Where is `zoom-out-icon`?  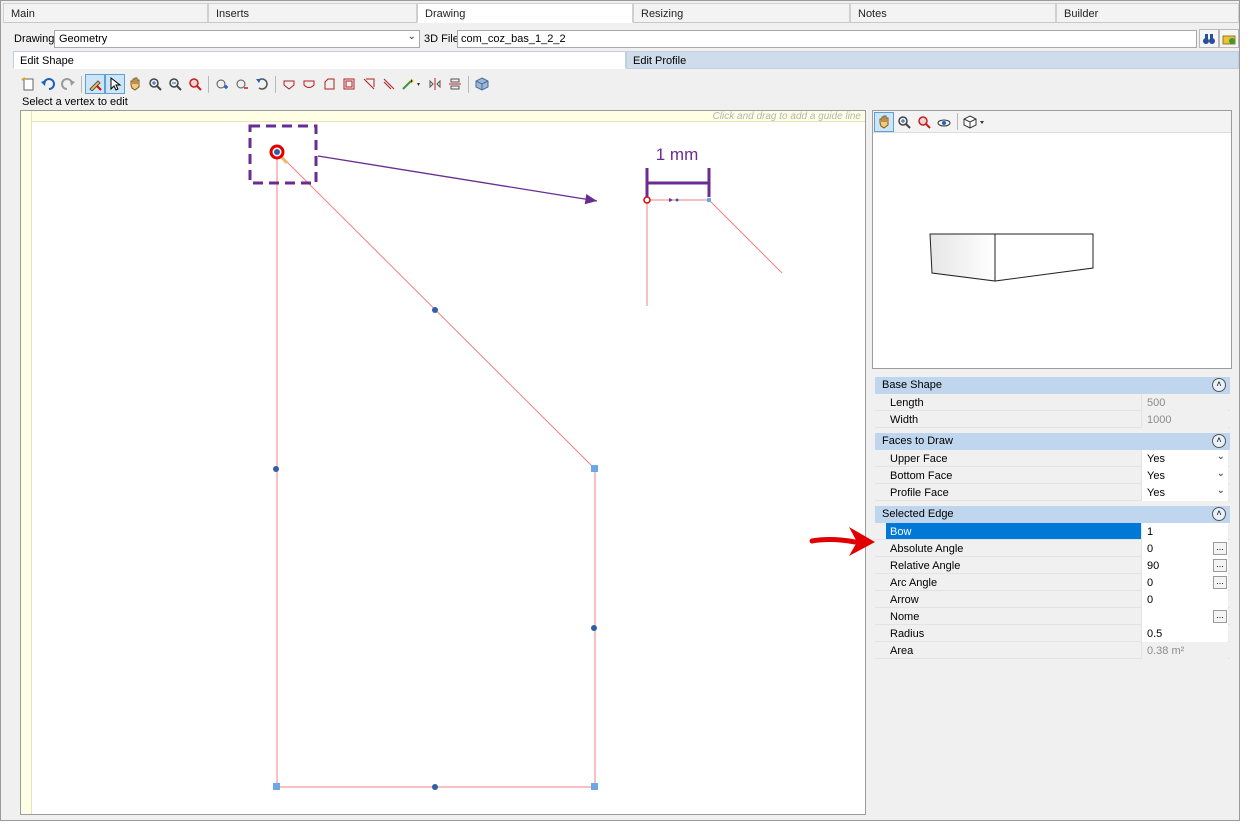
zoom-out-icon is located at coordinates (175, 84).